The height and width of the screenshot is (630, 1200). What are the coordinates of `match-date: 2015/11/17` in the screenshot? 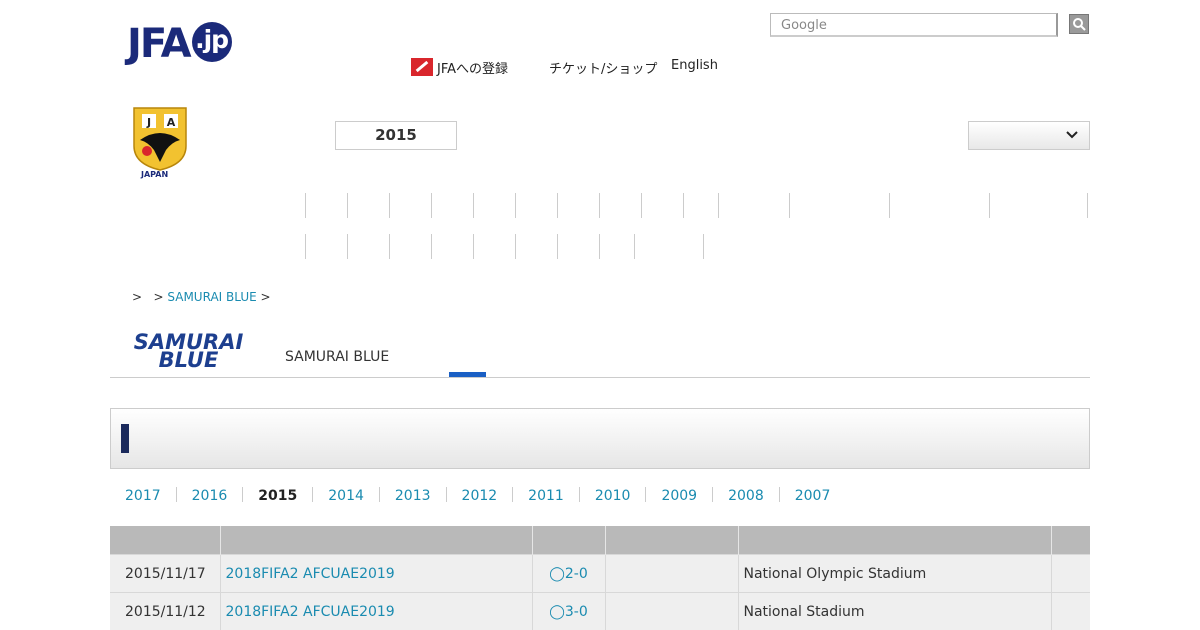 It's located at (165, 573).